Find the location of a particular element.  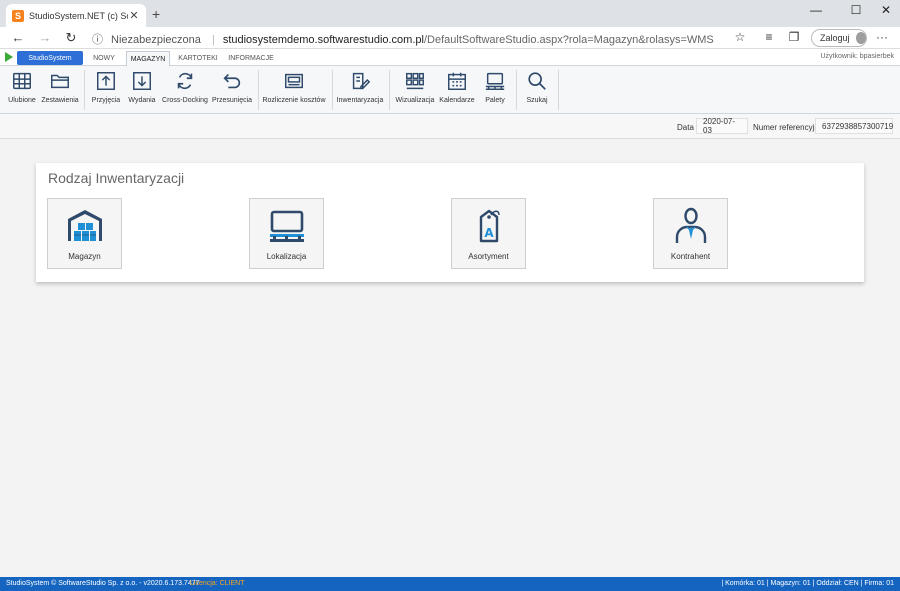

wydania-button: Wydania is located at coordinates (142, 90).